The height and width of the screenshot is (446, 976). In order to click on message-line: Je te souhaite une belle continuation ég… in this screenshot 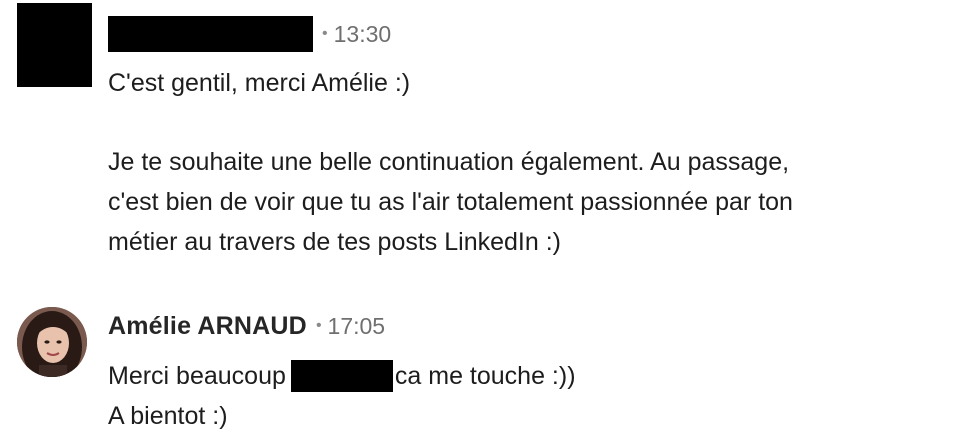, I will do `click(449, 162)`.